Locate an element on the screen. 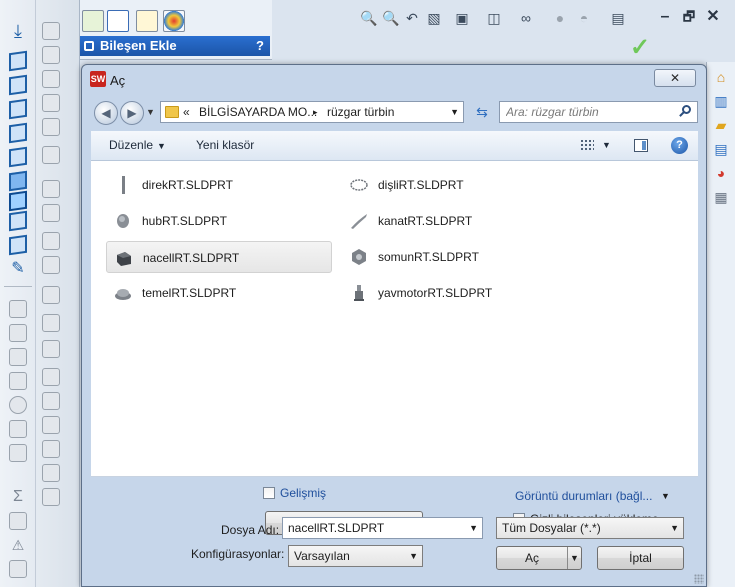  component-pattern-icon is located at coordinates (18, 85).